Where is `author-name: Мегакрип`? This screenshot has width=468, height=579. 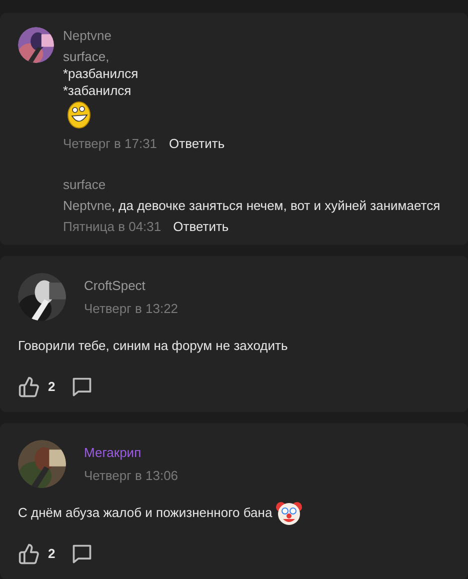
author-name: Мегакрип is located at coordinates (131, 452).